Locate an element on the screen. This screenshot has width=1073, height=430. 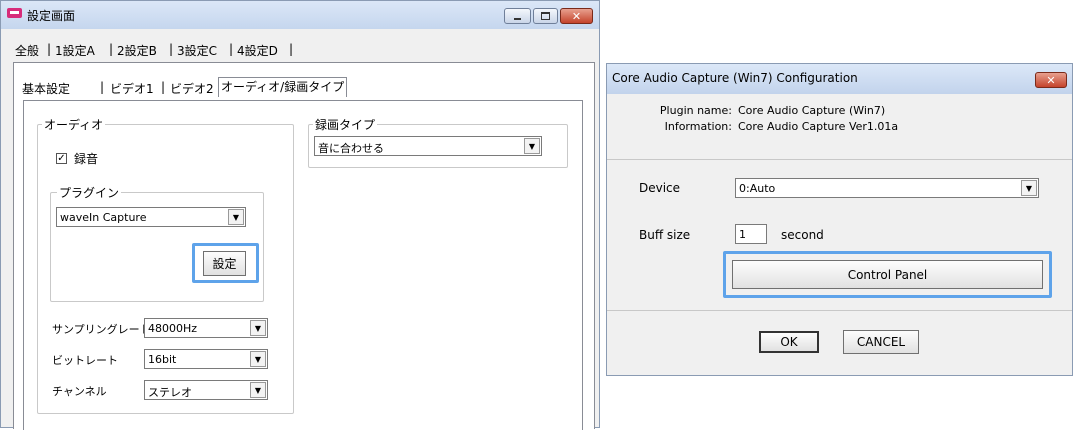
buff-size-input: 1 is located at coordinates (751, 234).